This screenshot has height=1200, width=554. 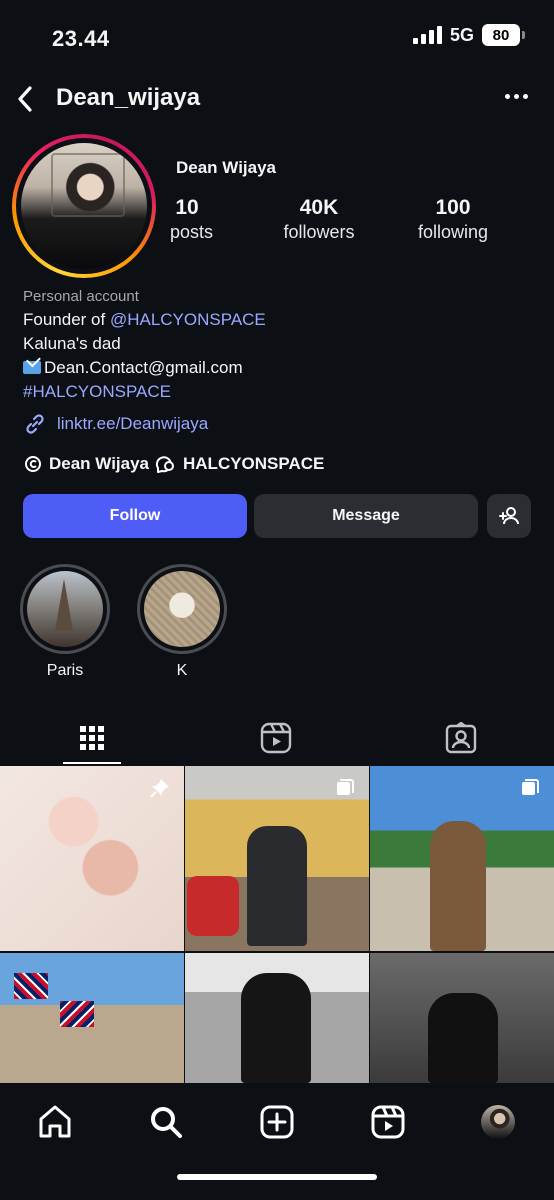 What do you see at coordinates (33, 464) in the screenshot?
I see `threads-icon` at bounding box center [33, 464].